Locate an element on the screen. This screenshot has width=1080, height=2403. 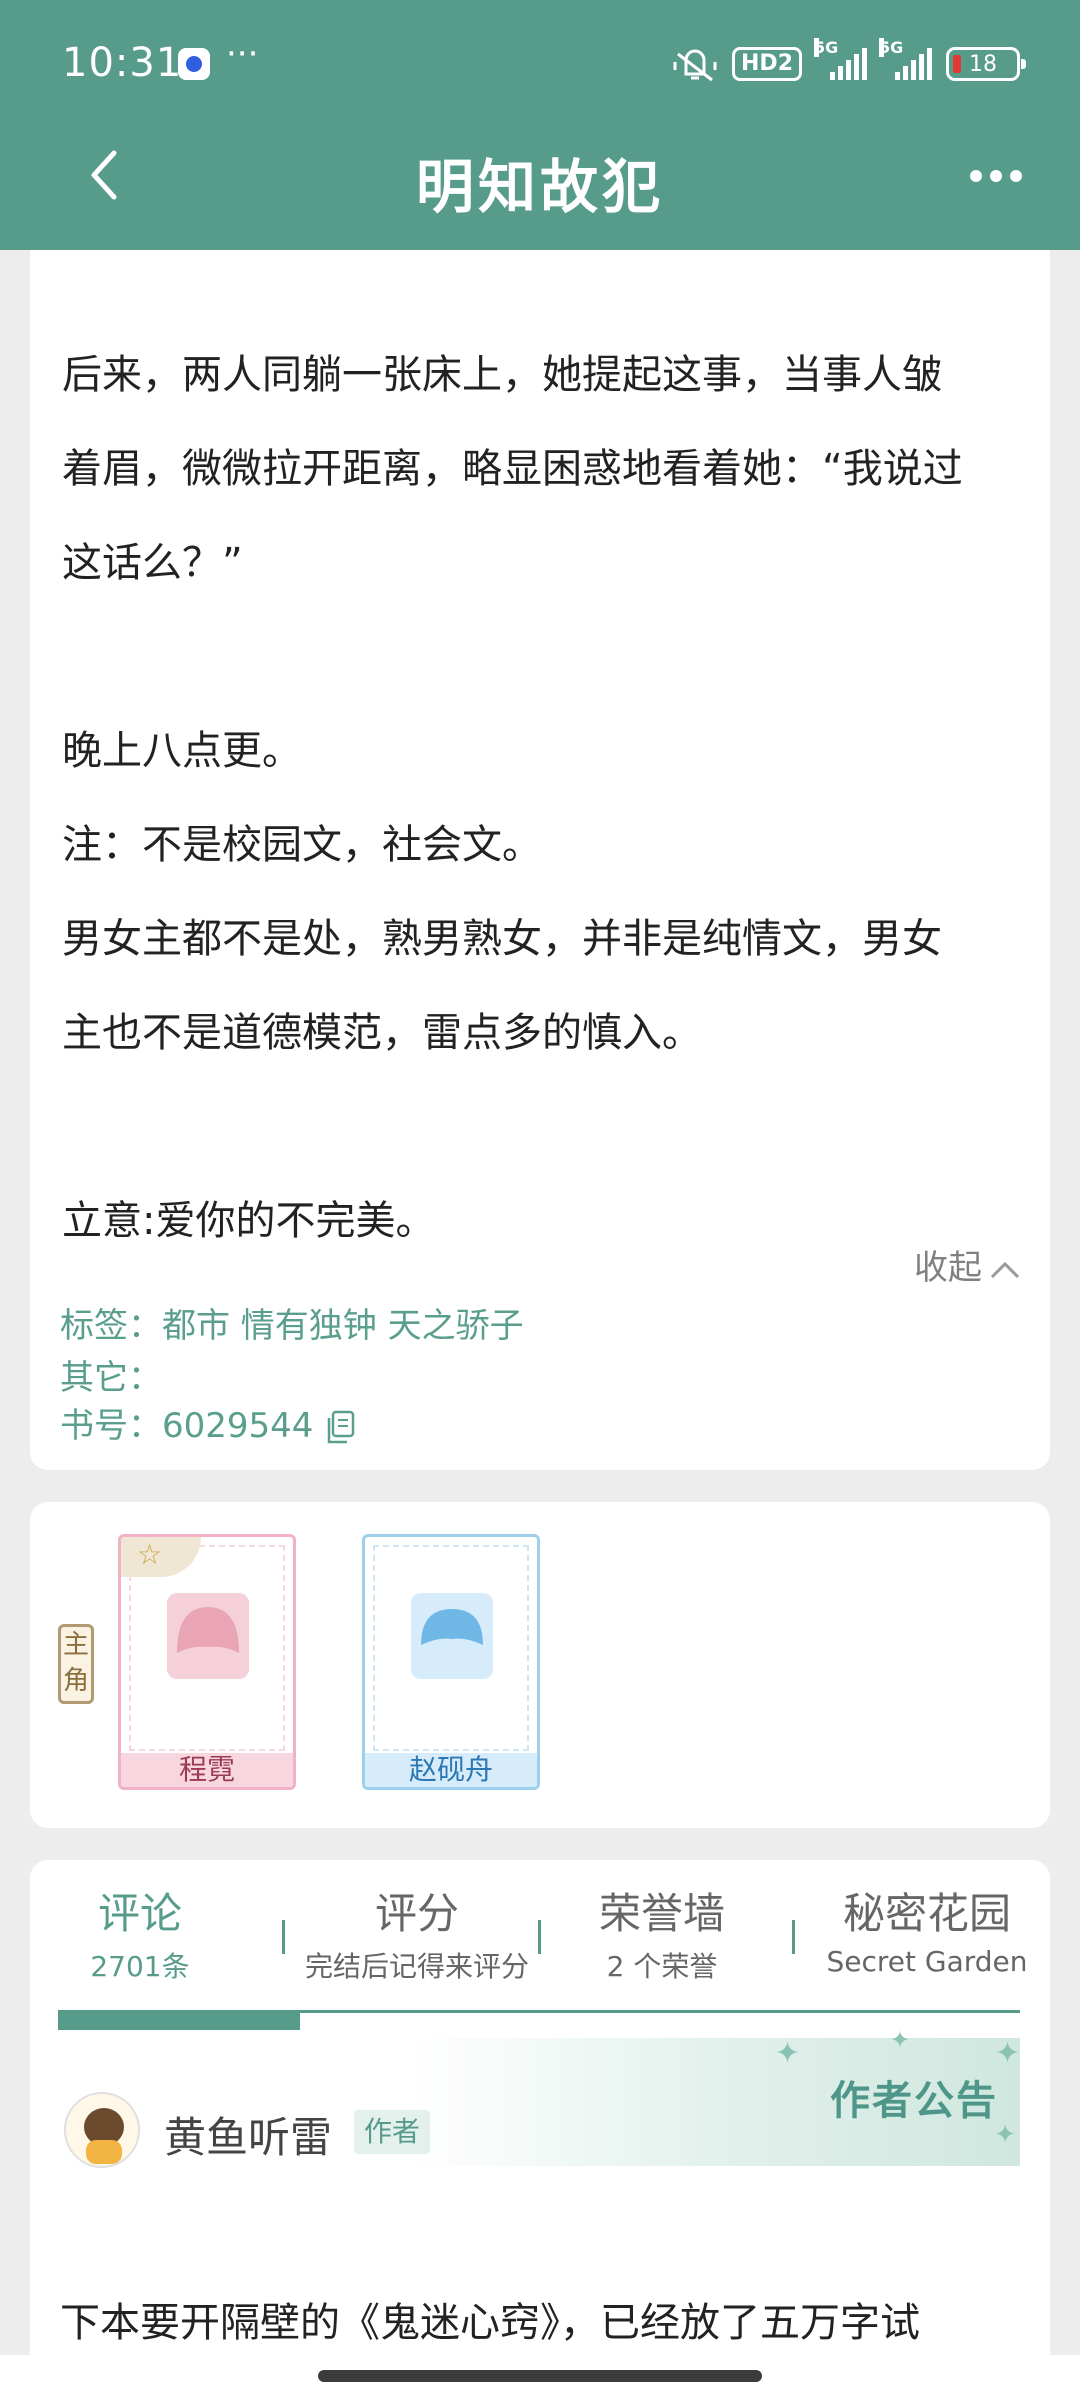
tab-title: 荣誉墙 is located at coordinates (661, 1913).